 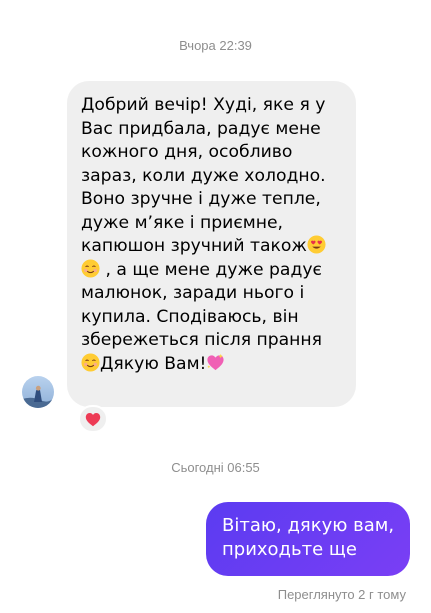 What do you see at coordinates (190, 316) in the screenshot?
I see `message-line: купила. Сподіваюсь, він` at bounding box center [190, 316].